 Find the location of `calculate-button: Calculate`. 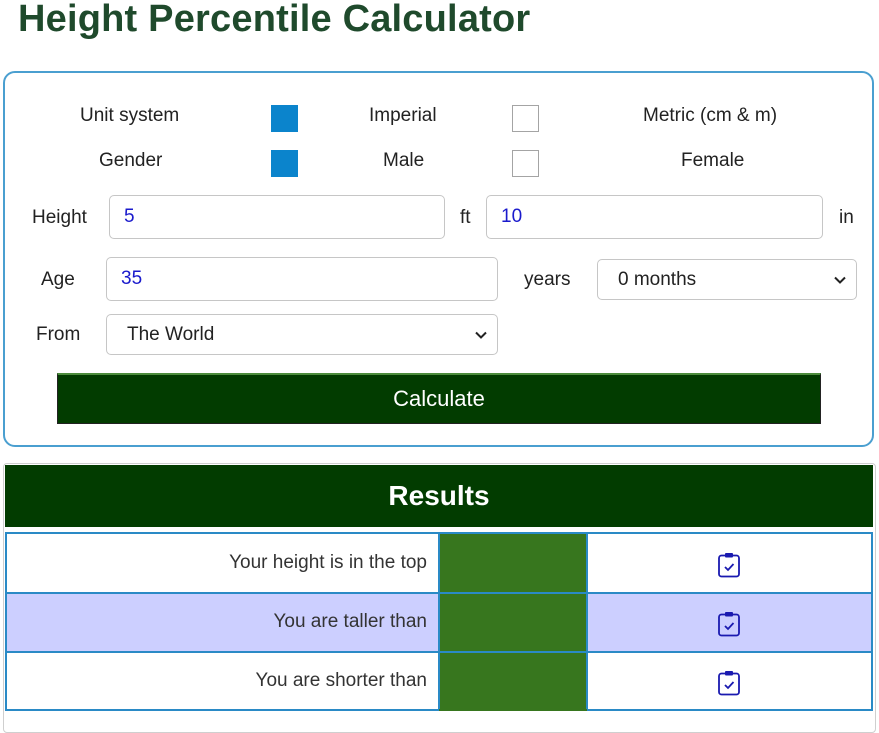

calculate-button: Calculate is located at coordinates (439, 398).